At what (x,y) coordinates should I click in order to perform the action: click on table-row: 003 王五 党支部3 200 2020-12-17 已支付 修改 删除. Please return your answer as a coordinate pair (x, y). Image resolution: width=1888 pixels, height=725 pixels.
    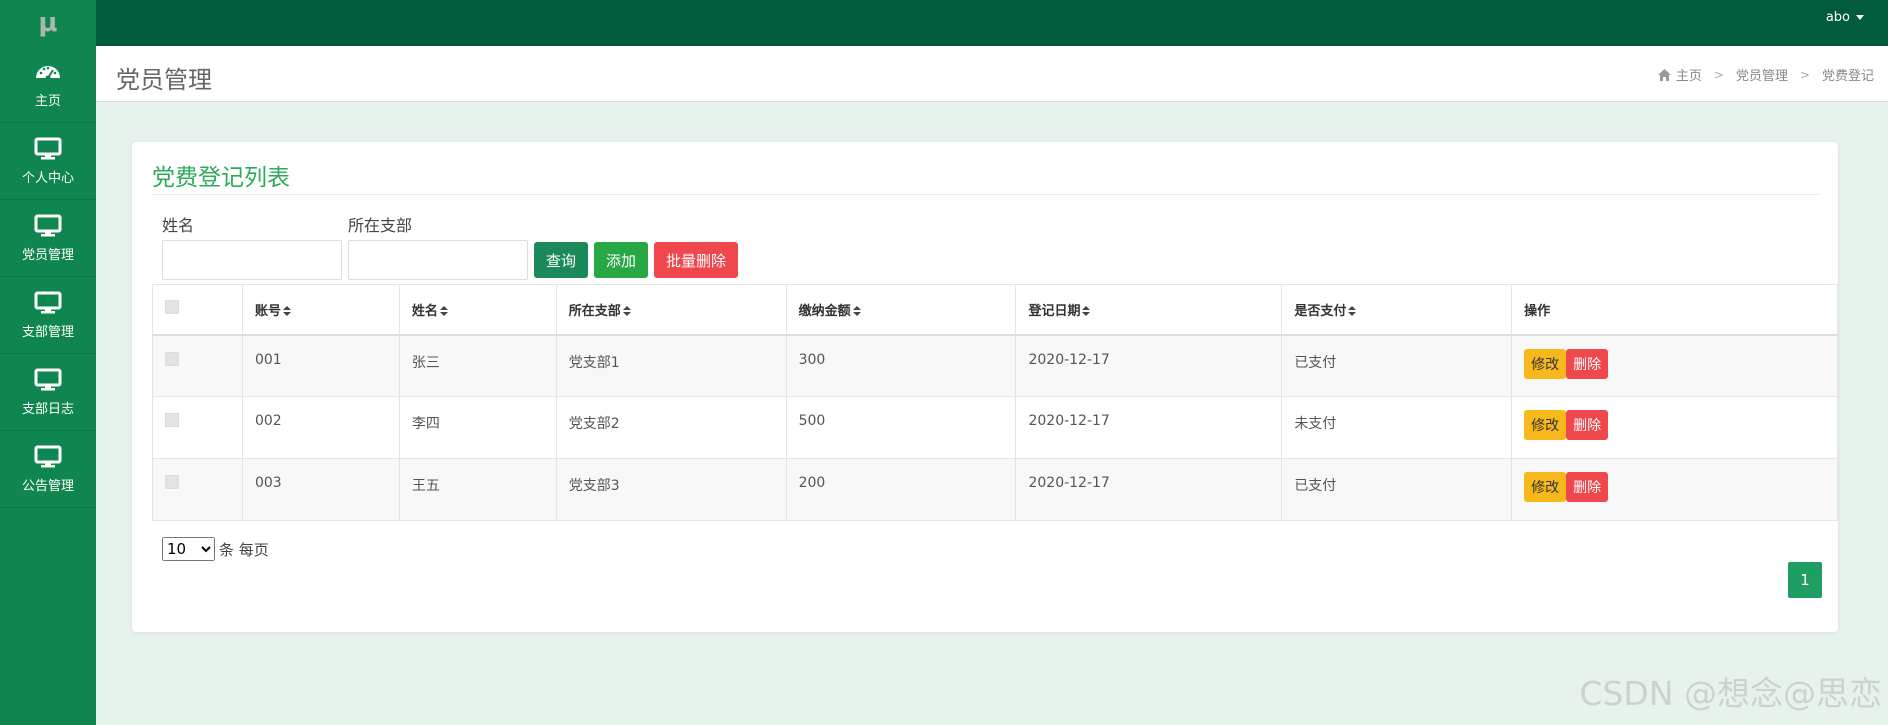
    Looking at the image, I should click on (995, 489).